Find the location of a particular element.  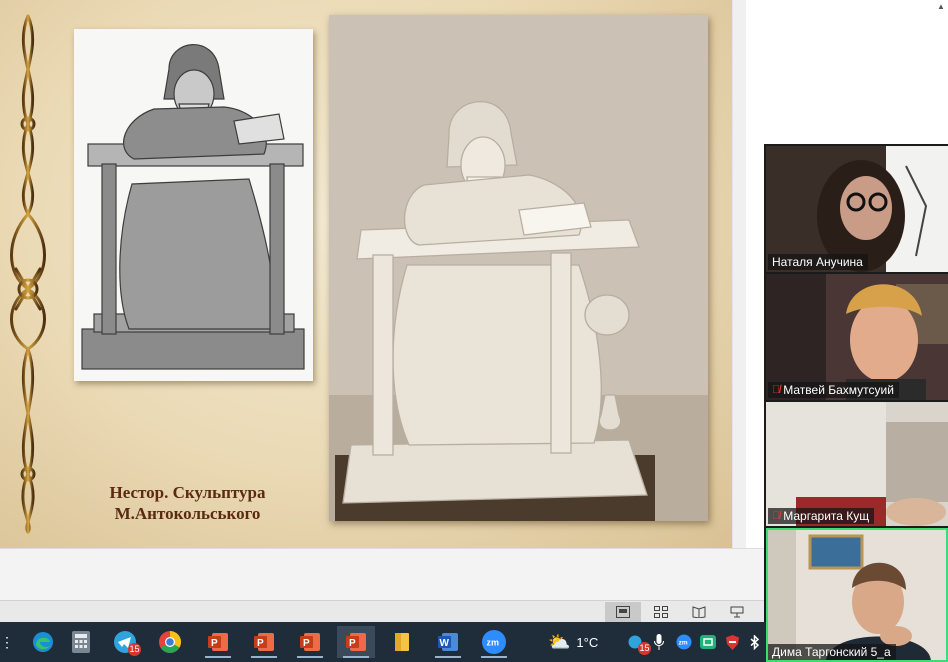

svg-text: W is located at coordinates (445, 643).